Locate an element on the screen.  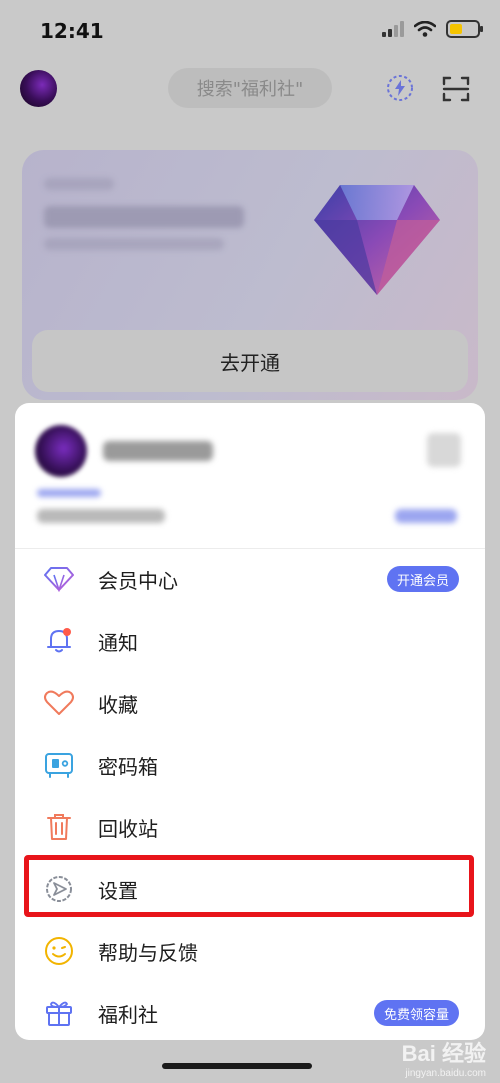
activate-button: 去开通 is located at coordinates (250, 361).